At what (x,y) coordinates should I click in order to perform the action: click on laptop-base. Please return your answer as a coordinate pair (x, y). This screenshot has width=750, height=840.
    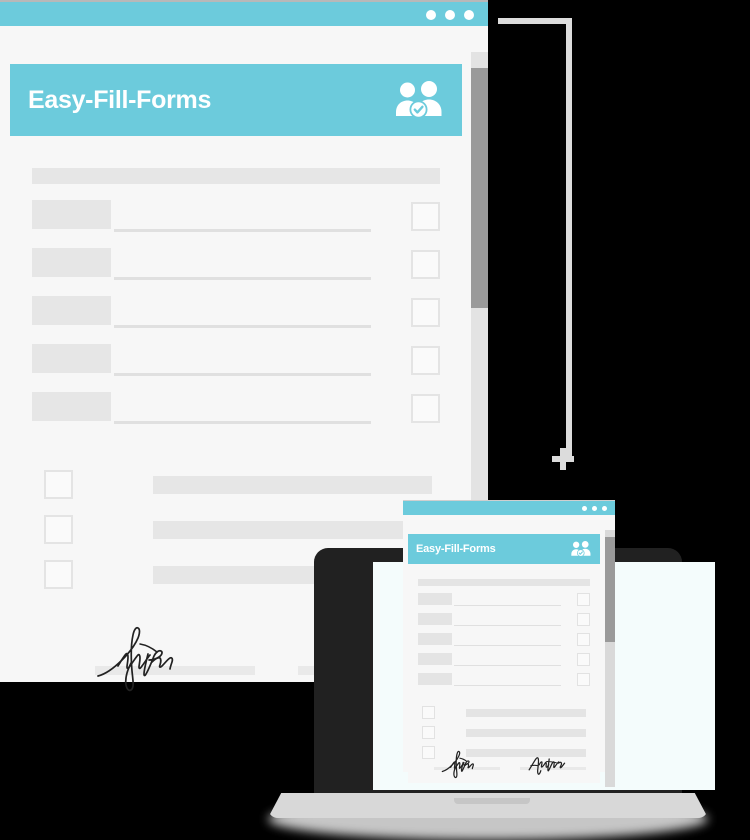
    Looking at the image, I should click on (488, 805).